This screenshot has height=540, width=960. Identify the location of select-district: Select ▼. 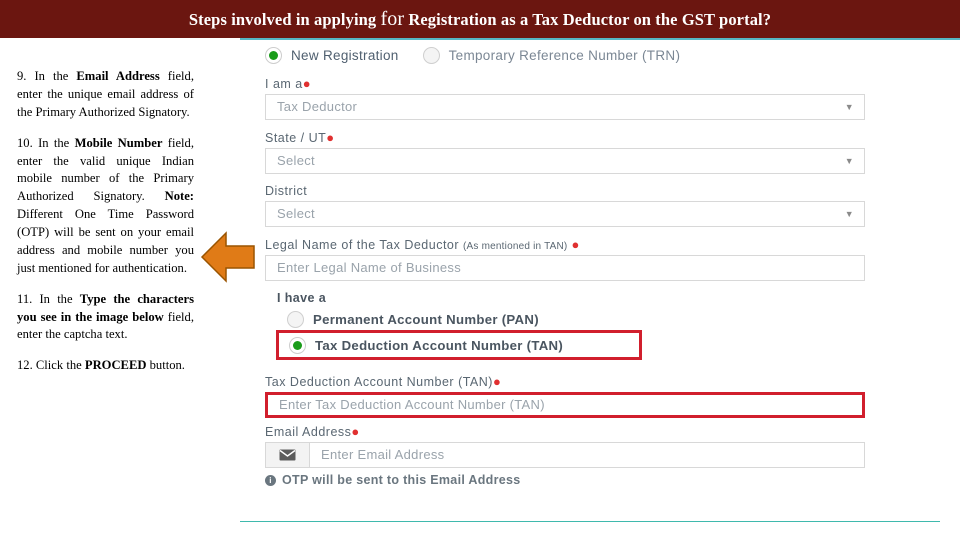
(565, 214).